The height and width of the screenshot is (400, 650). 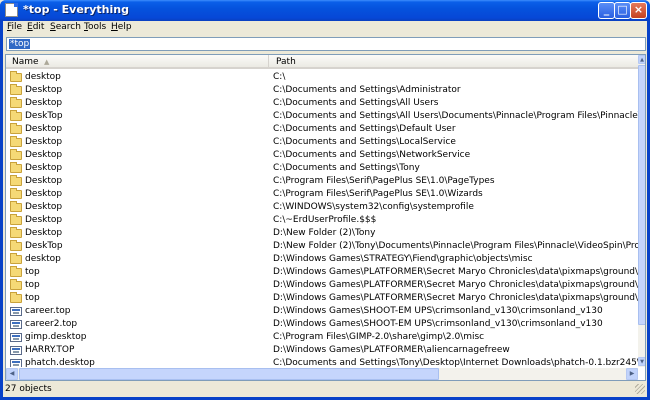 What do you see at coordinates (322, 168) in the screenshot?
I see `table-row: Desktop C:\Documents and Settings\Tony` at bounding box center [322, 168].